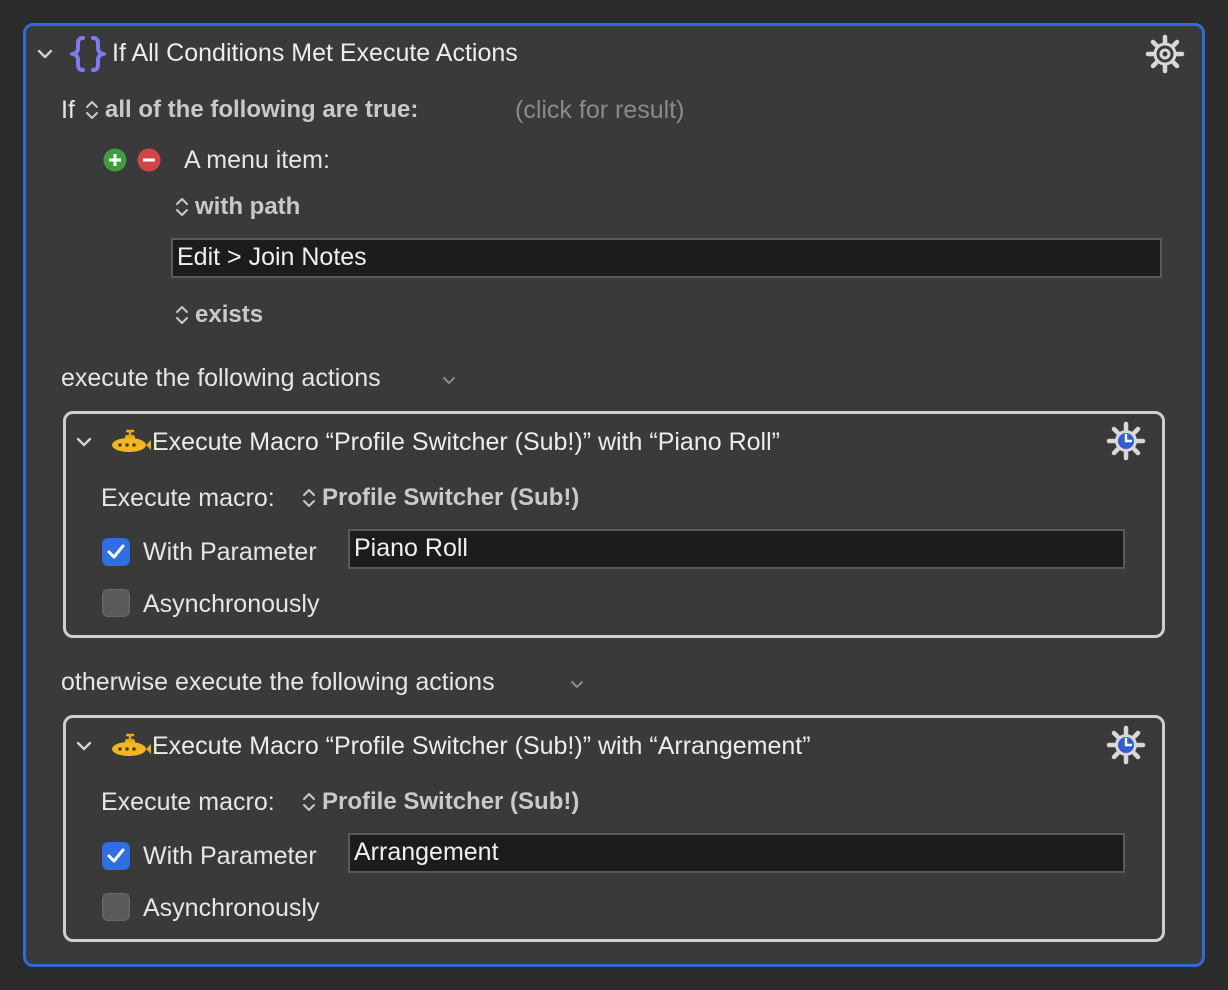 The height and width of the screenshot is (990, 1228). What do you see at coordinates (115, 160) in the screenshot?
I see `add-condition-icon` at bounding box center [115, 160].